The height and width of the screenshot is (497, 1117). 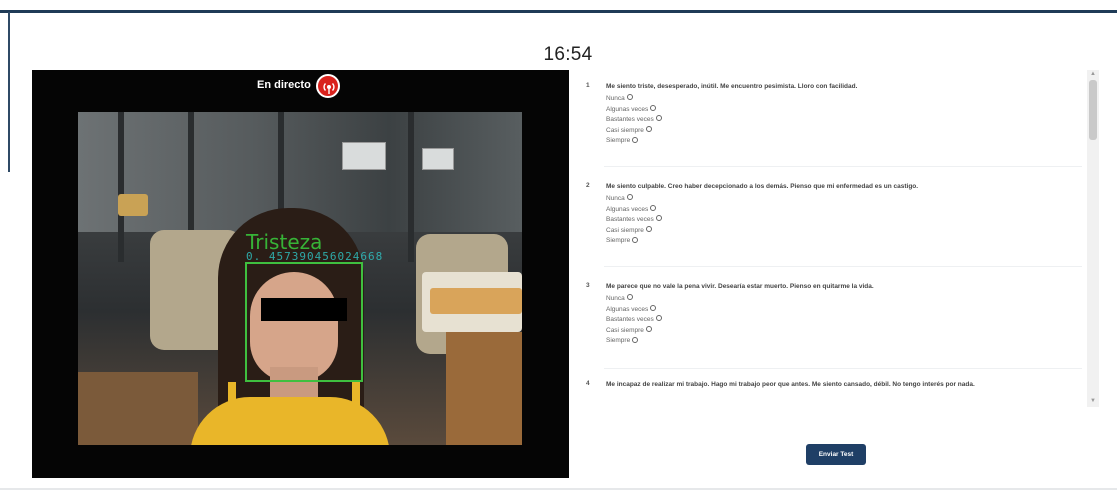 I want to click on questionnaire-scrollbar: ▲ ▼, so click(x=1093, y=238).